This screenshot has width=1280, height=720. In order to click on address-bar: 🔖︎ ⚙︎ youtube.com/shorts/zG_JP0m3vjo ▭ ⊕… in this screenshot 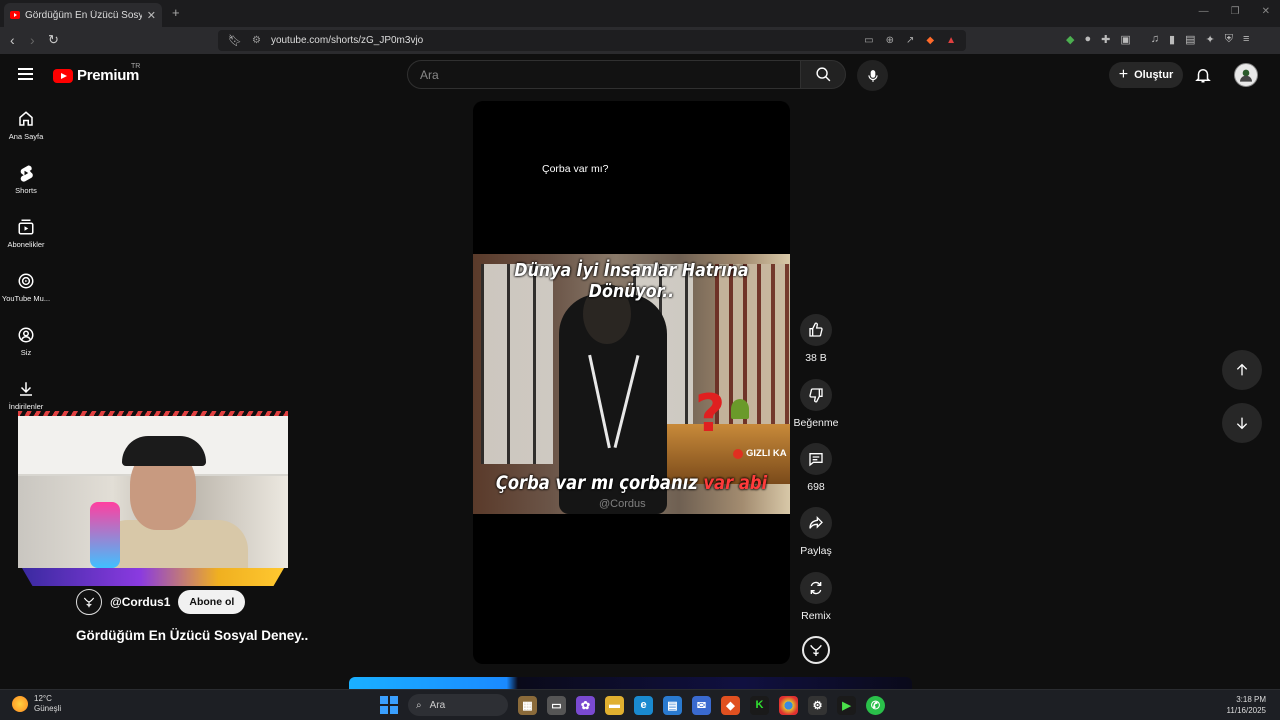, I will do `click(592, 40)`.